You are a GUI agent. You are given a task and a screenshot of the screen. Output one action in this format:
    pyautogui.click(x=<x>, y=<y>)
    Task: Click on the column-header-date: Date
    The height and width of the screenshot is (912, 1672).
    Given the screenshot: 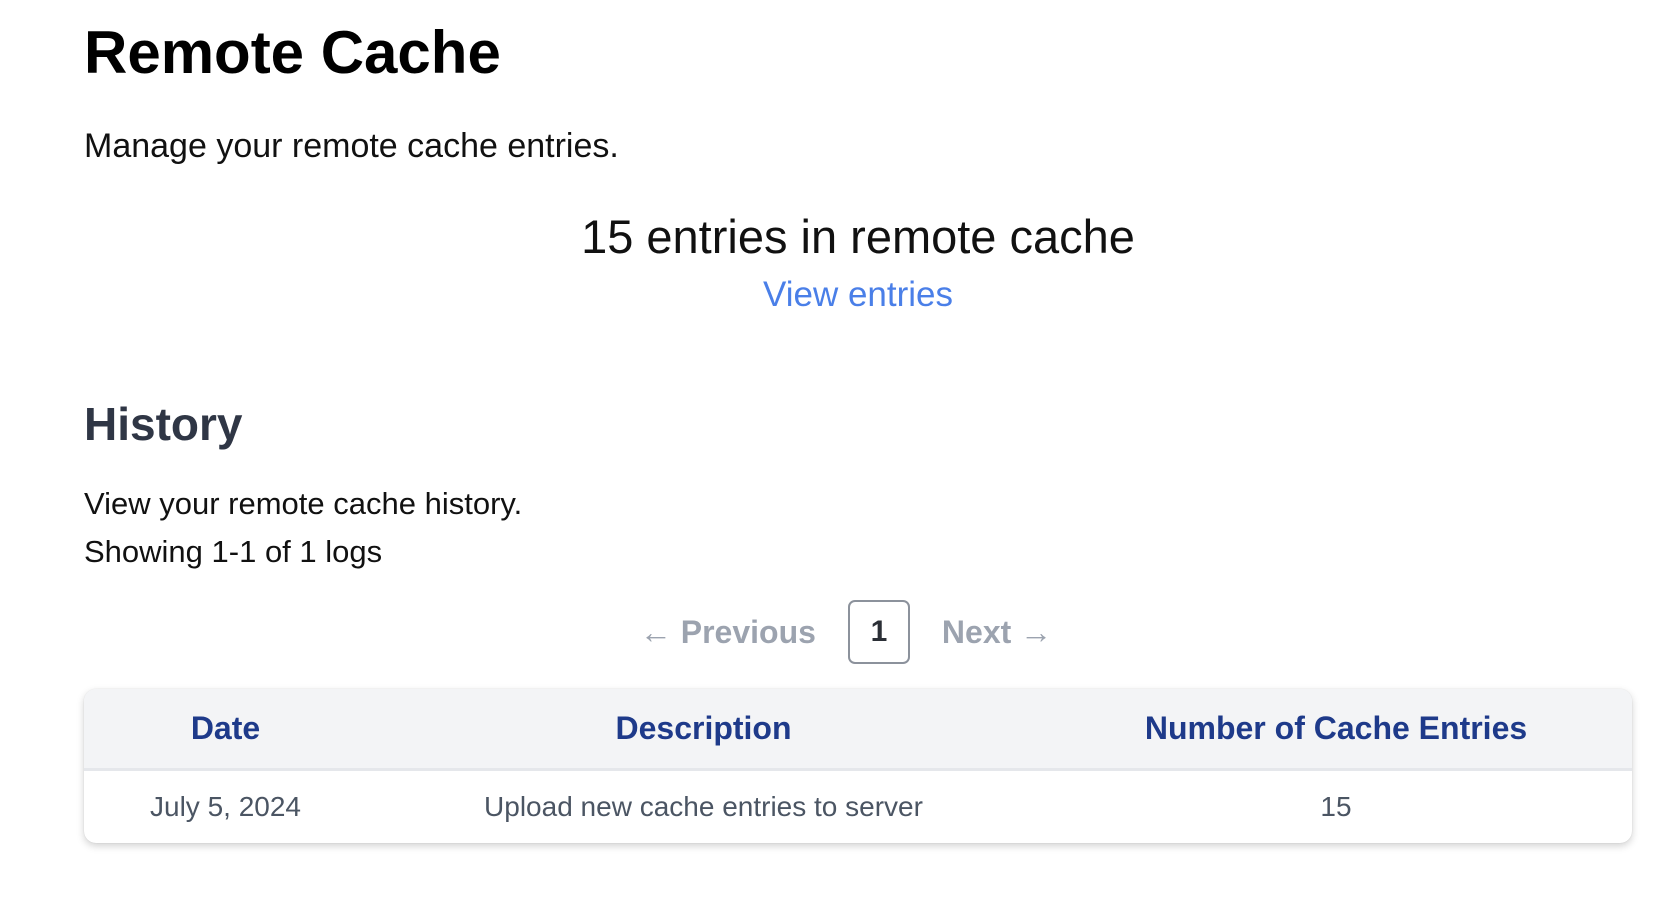 What is the action you would take?
    pyautogui.click(x=225, y=727)
    